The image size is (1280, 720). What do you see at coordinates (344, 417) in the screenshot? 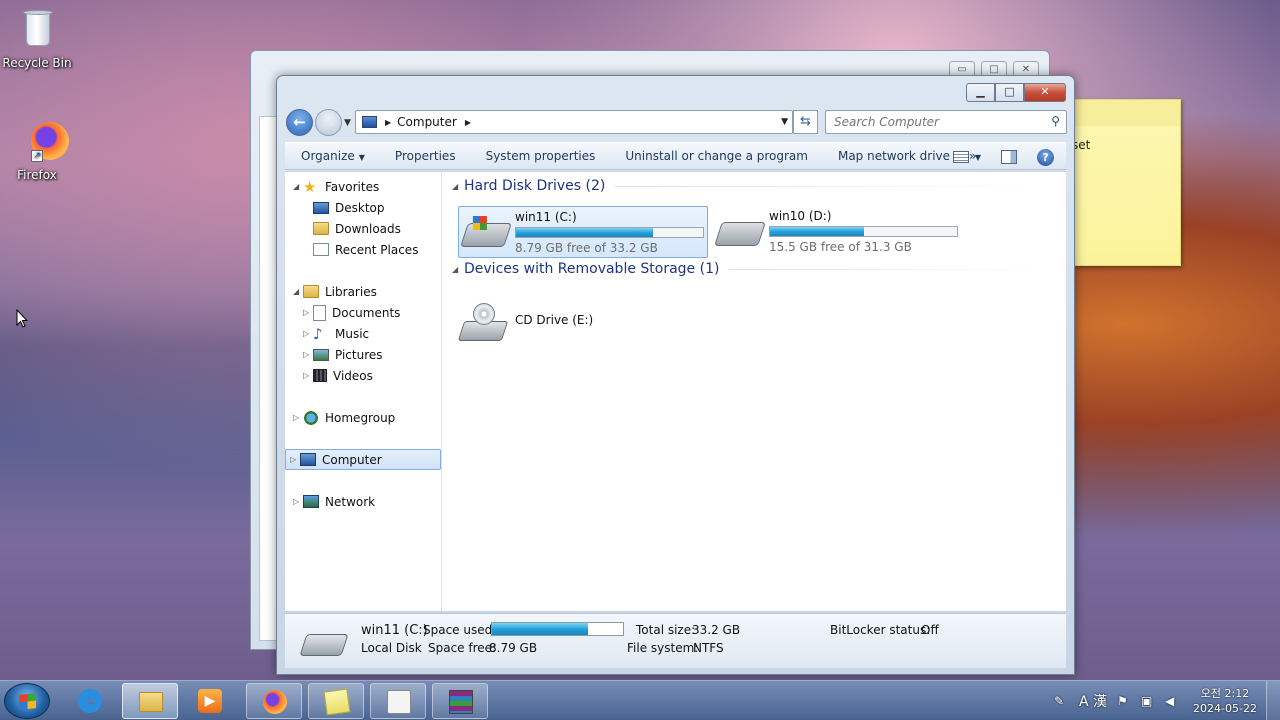
I see `nav-homegroup: ▷ Homegroup` at bounding box center [344, 417].